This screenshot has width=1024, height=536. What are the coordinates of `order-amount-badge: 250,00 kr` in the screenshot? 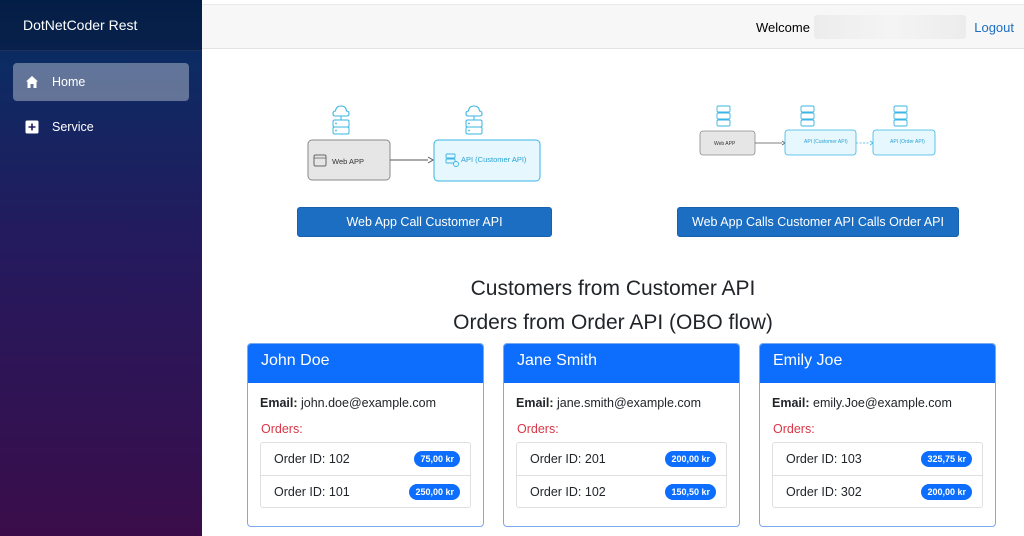 It's located at (434, 491).